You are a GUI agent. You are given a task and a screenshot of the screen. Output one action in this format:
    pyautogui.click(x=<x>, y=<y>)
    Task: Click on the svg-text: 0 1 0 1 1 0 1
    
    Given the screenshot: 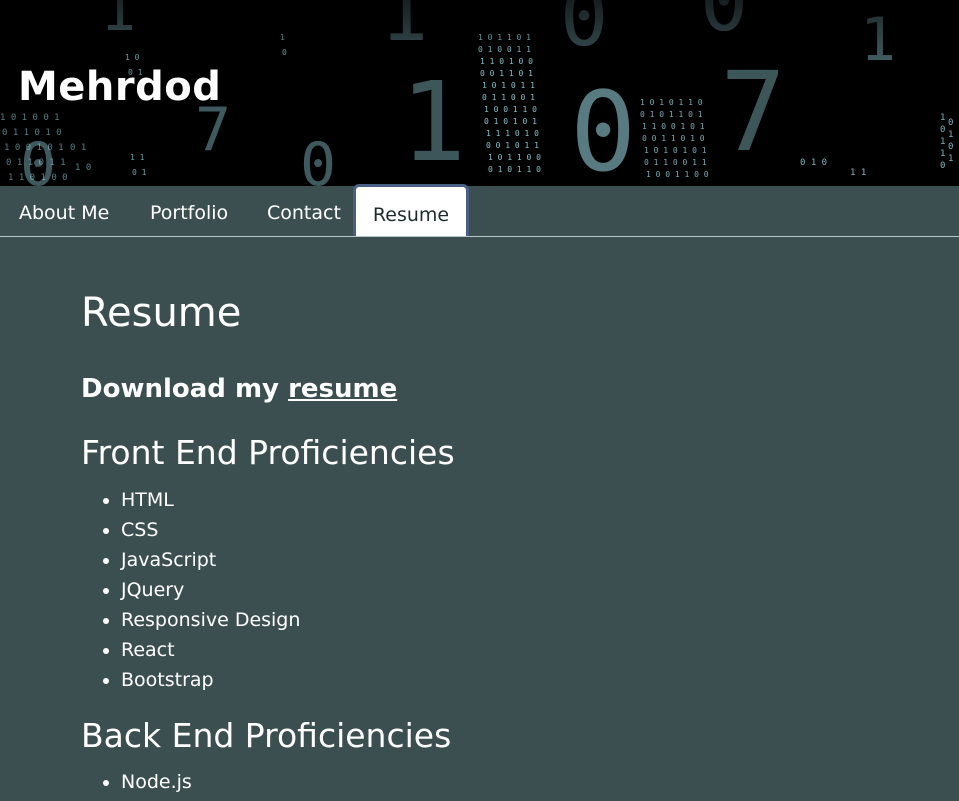 What is the action you would take?
    pyautogui.click(x=671, y=114)
    